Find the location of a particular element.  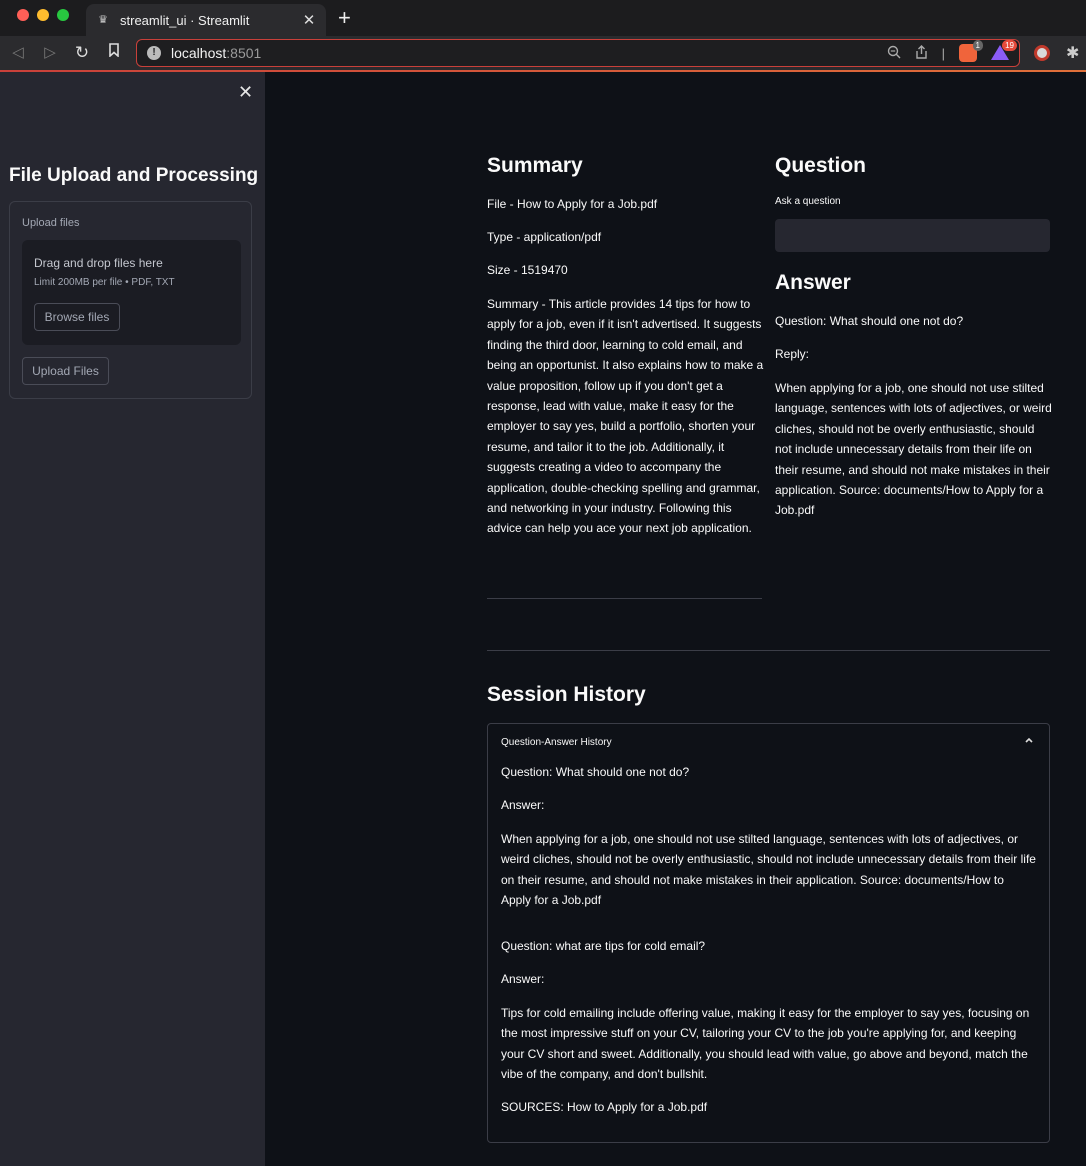

browser-tab-bar: ♛ streamlit_ui · Streamlit ✕ + is located at coordinates (543, 18).